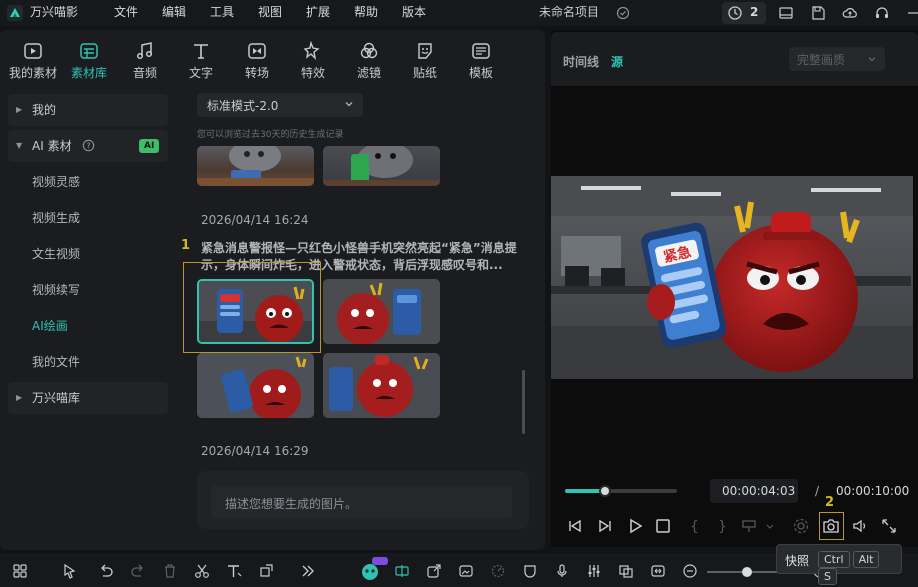  I want to click on sidebar-item-video-inspiration: 视频灵感, so click(88, 182).